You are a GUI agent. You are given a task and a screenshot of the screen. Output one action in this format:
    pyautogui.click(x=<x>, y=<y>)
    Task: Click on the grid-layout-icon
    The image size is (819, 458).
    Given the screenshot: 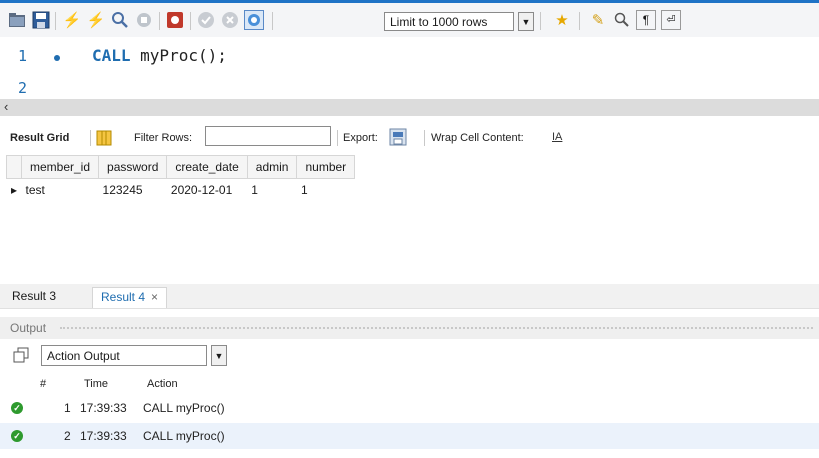 What is the action you would take?
    pyautogui.click(x=104, y=138)
    